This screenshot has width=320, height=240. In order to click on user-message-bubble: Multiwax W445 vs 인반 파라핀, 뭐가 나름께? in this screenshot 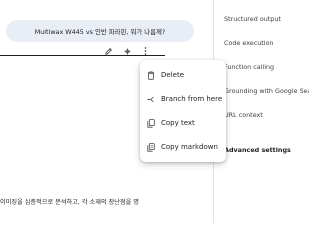, I will do `click(100, 31)`.